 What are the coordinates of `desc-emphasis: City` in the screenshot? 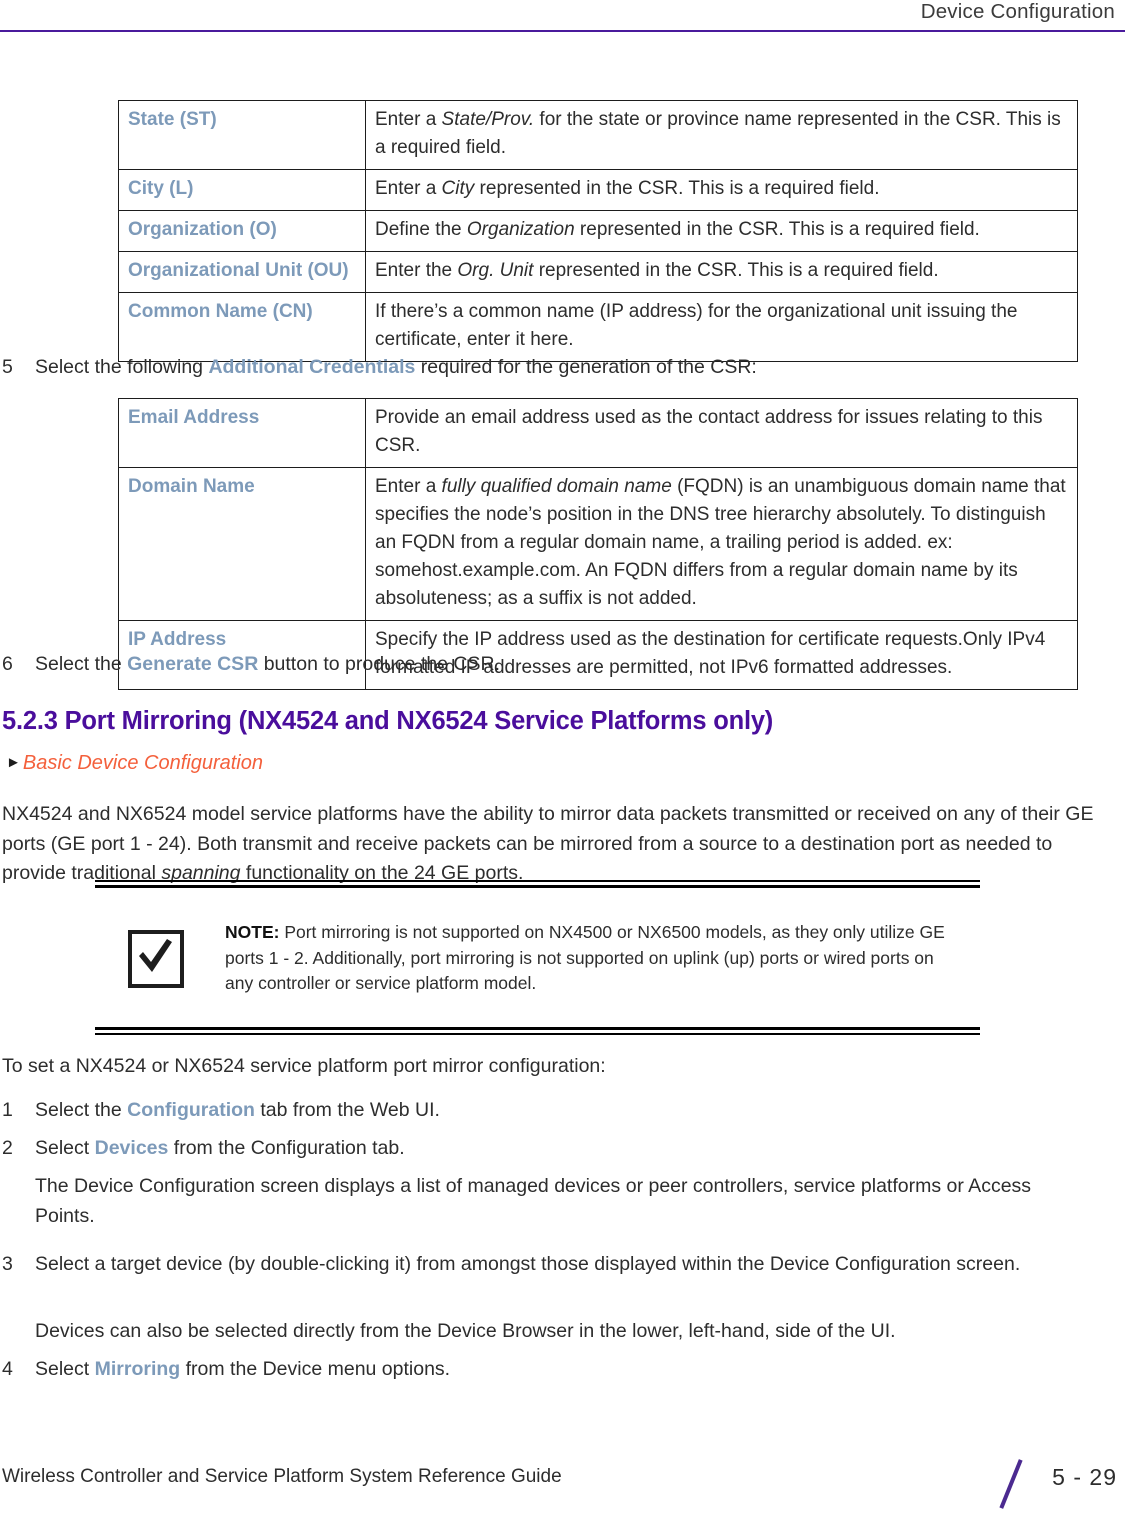 It's located at (458, 188).